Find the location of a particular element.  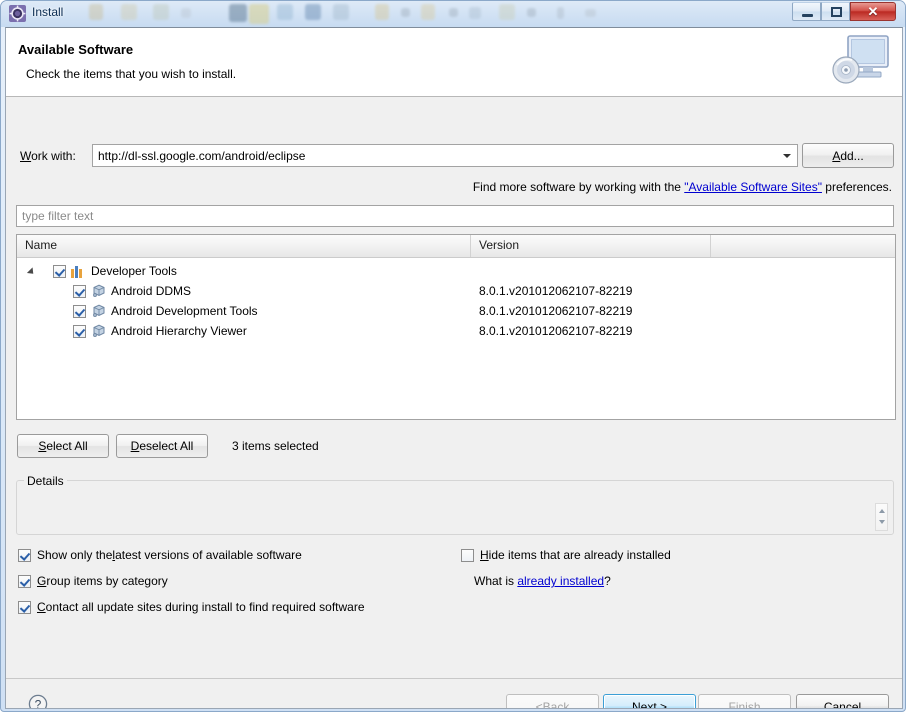

option-label-after: atest versions of available software is located at coordinates (208, 555).